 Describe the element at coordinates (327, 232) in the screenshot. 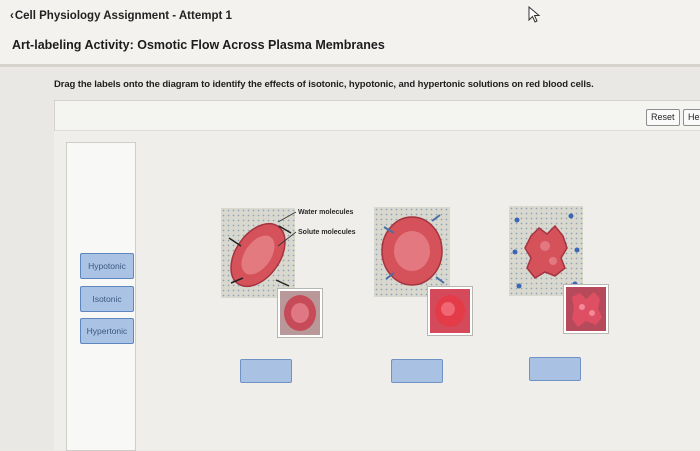

I see `solute-molecules-label: Solute molecules` at that location.